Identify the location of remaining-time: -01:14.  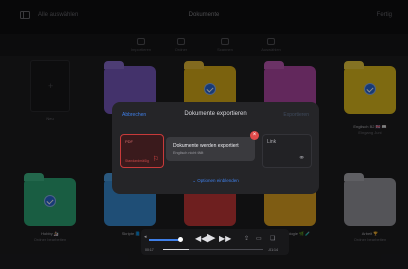
(273, 250).